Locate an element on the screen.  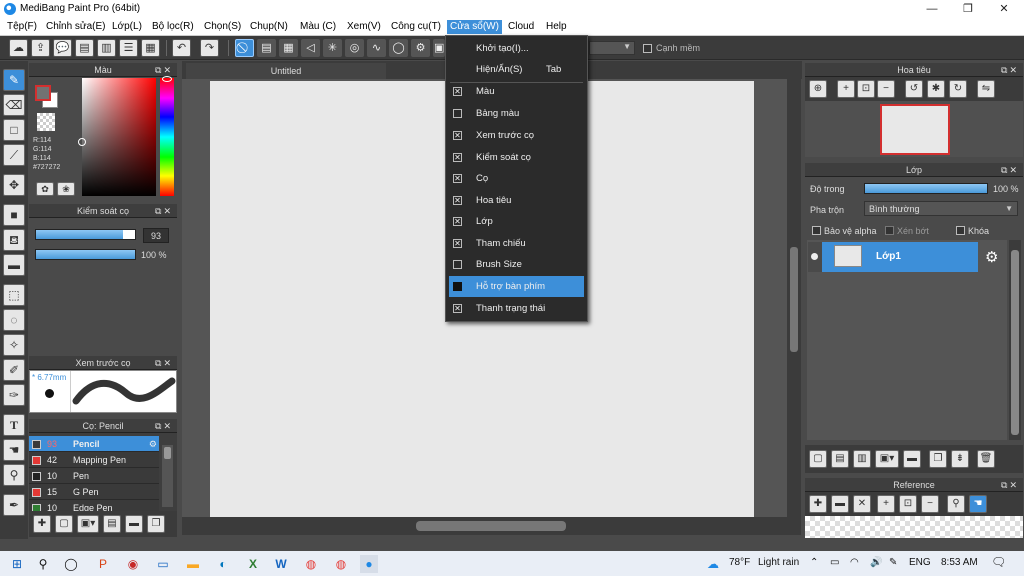
grid-snap-icon: ▦ is located at coordinates (288, 48).